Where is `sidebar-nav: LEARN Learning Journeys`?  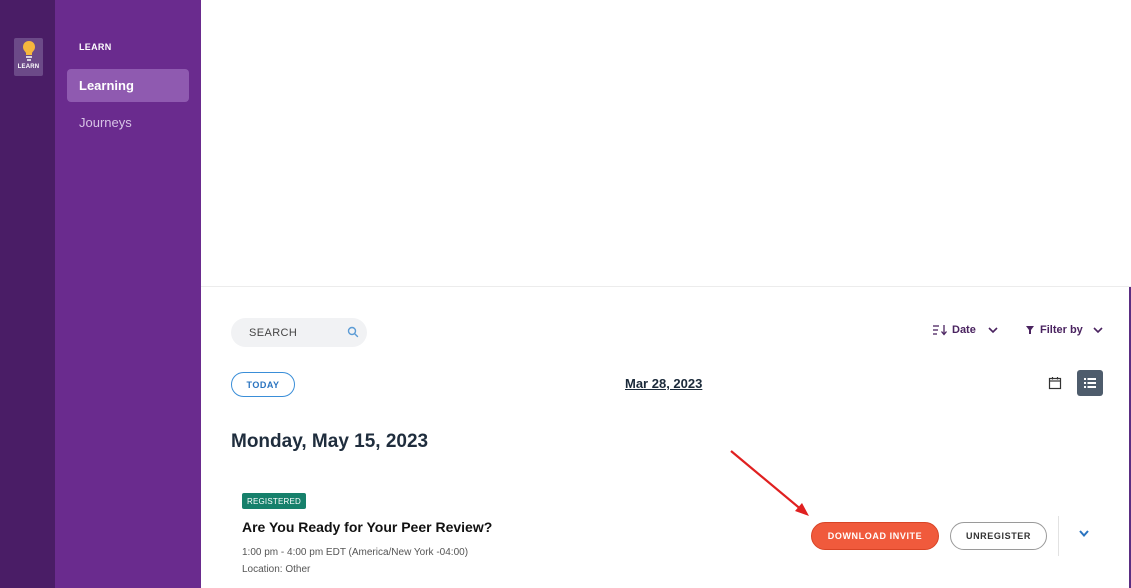 sidebar-nav: LEARN Learning Journeys is located at coordinates (128, 294).